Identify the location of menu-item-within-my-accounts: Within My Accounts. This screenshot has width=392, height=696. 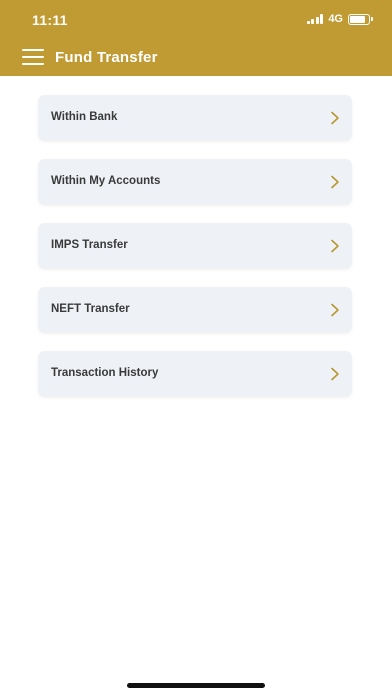
(195, 182).